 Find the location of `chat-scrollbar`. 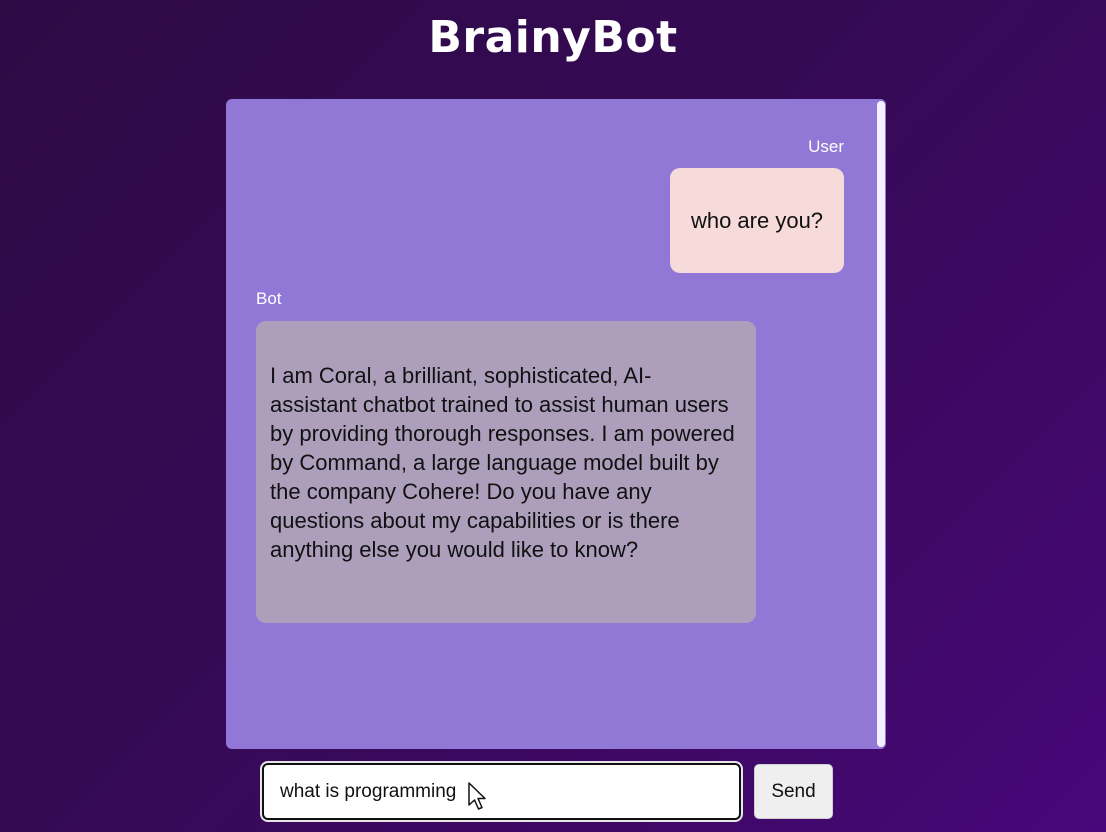

chat-scrollbar is located at coordinates (881, 424).